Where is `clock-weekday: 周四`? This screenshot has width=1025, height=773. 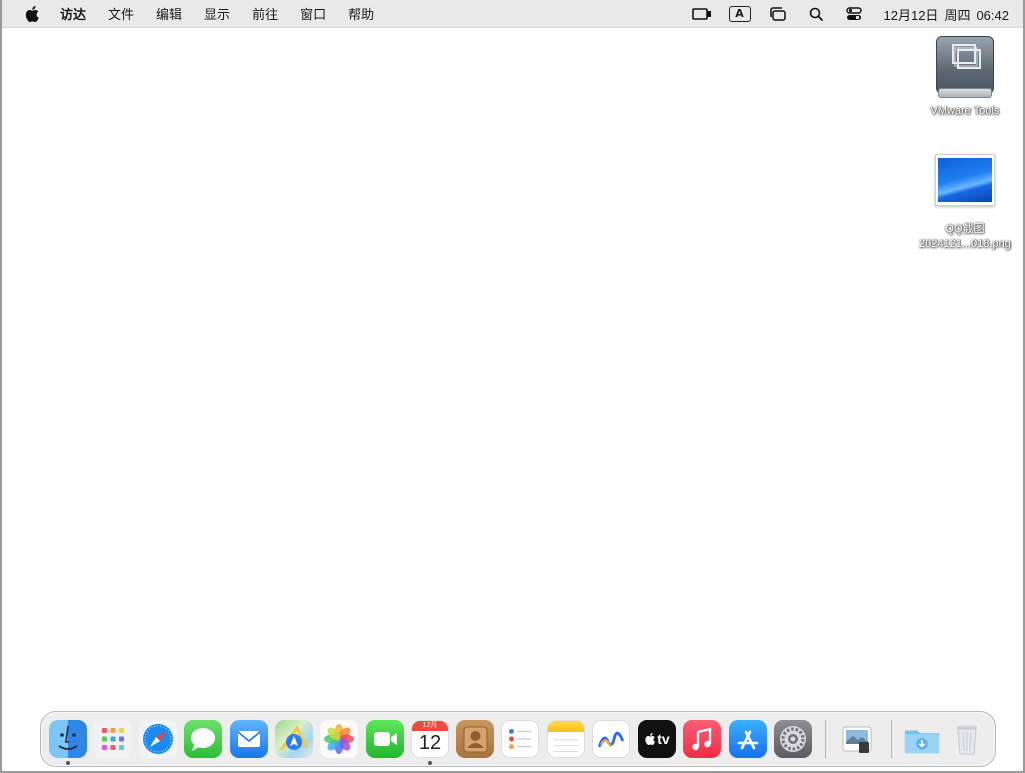
clock-weekday: 周四 is located at coordinates (957, 15).